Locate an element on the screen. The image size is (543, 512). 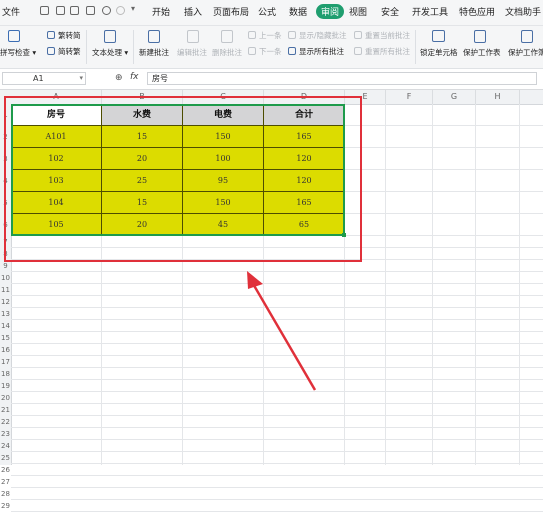
show-all-comments-button: 显示所有批注 is located at coordinates (321, 51).